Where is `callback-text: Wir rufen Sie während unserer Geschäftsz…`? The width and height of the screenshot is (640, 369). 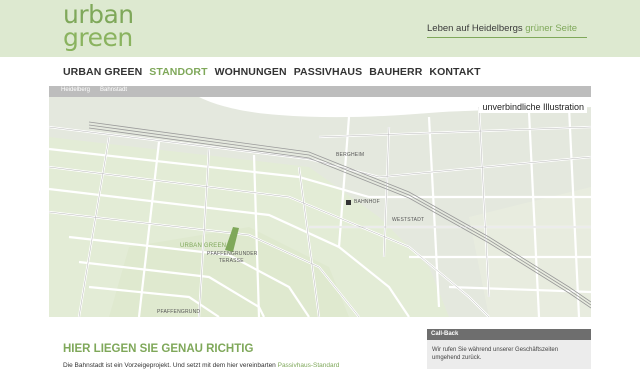 callback-text: Wir rufen Sie während unserer Geschäftsz… is located at coordinates (495, 354).